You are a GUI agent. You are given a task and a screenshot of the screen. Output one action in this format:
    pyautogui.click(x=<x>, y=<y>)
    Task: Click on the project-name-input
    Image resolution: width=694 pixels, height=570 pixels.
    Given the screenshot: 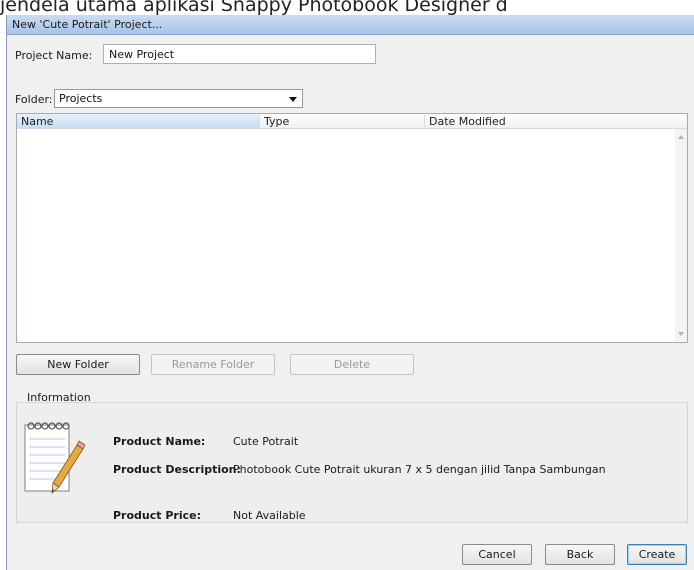 What is the action you would take?
    pyautogui.click(x=239, y=54)
    